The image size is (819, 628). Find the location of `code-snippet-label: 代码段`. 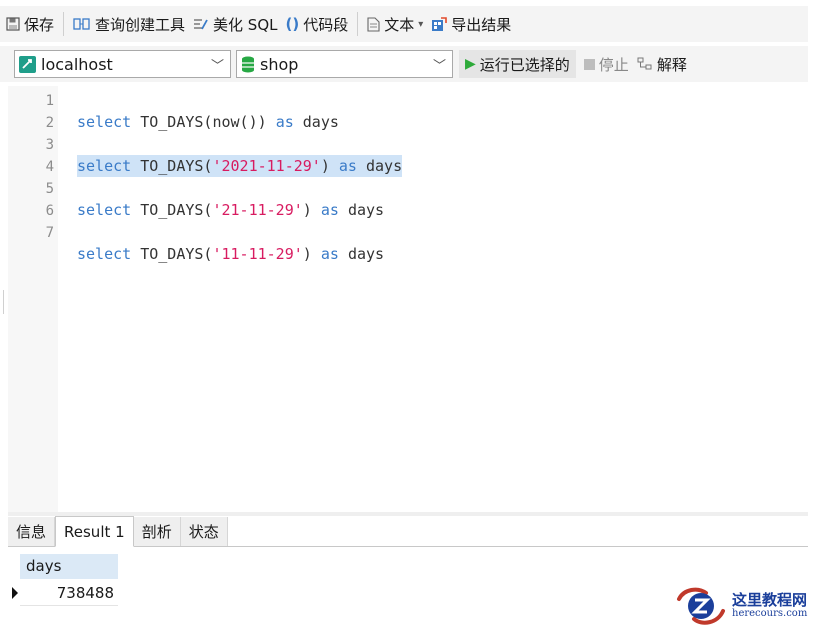

code-snippet-label: 代码段 is located at coordinates (326, 24).